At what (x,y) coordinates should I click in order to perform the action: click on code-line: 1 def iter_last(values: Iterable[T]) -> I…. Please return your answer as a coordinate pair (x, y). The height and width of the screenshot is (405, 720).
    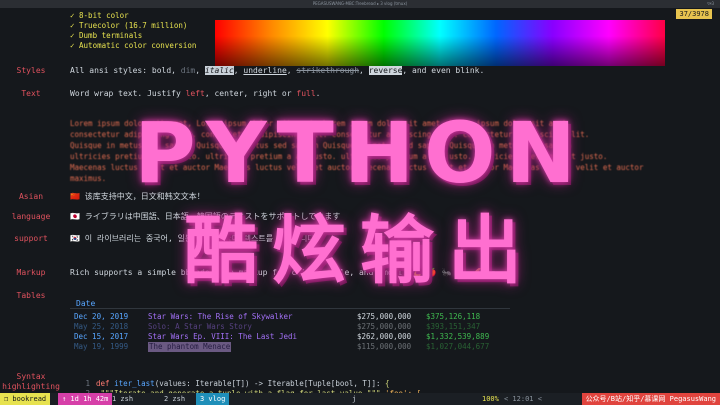
    Looking at the image, I should click on (245, 384).